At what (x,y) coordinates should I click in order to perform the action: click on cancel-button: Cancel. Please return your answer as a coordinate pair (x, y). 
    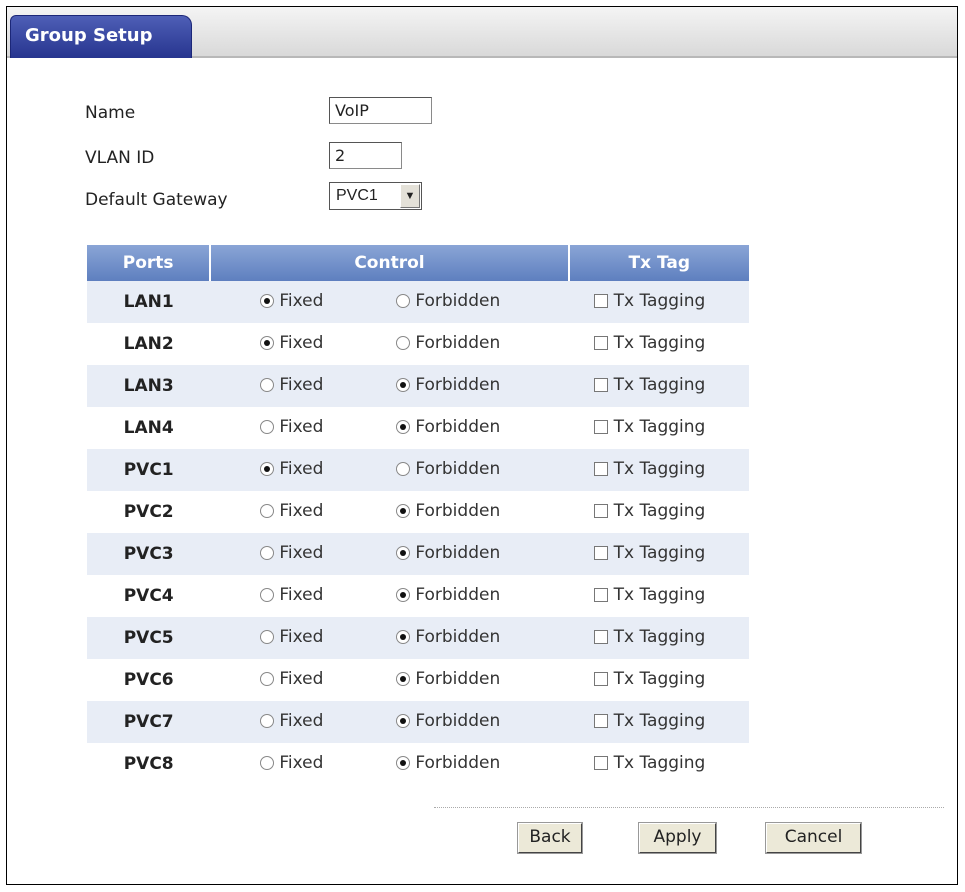
    Looking at the image, I should click on (813, 838).